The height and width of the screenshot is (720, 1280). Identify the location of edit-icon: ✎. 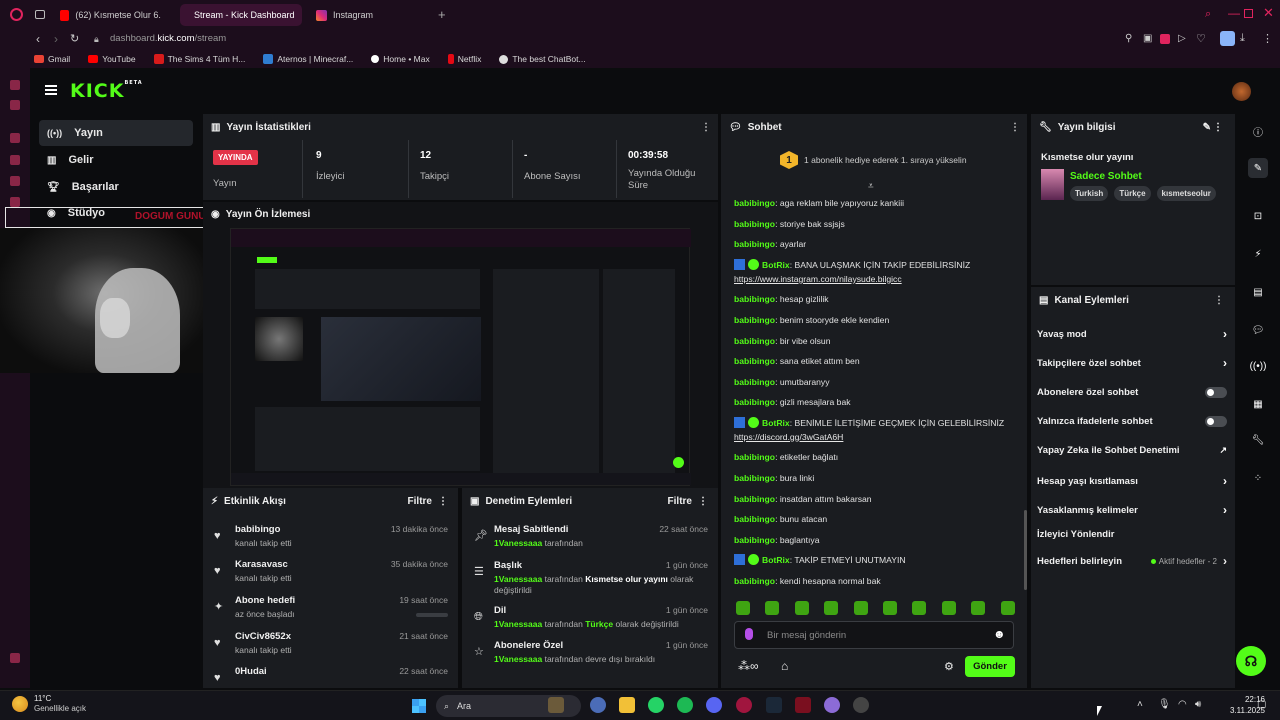
(1207, 127).